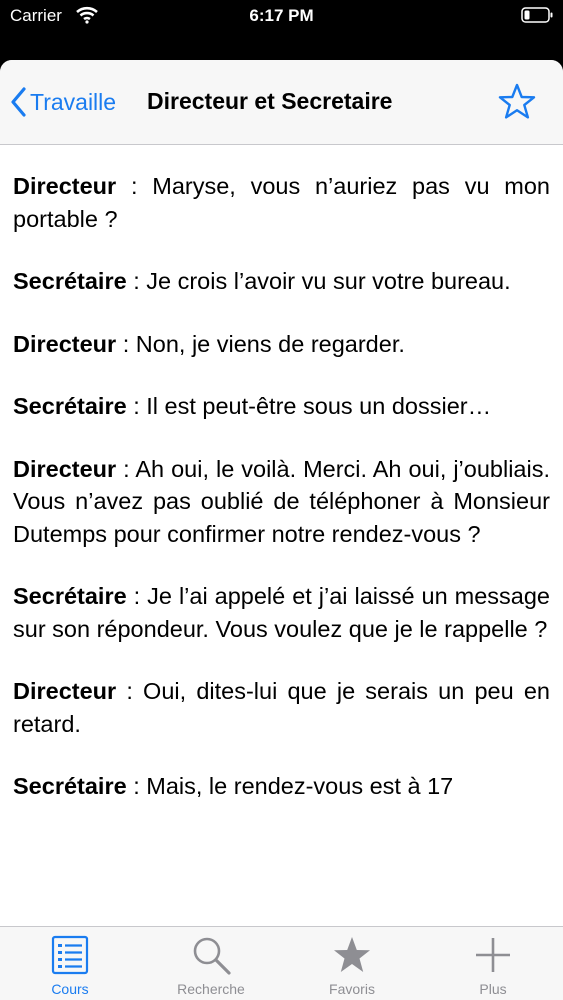 The width and height of the screenshot is (563, 1000). Describe the element at coordinates (290, 786) in the screenshot. I see `line-text: : Mais, le rendez-vous est à 17` at that location.